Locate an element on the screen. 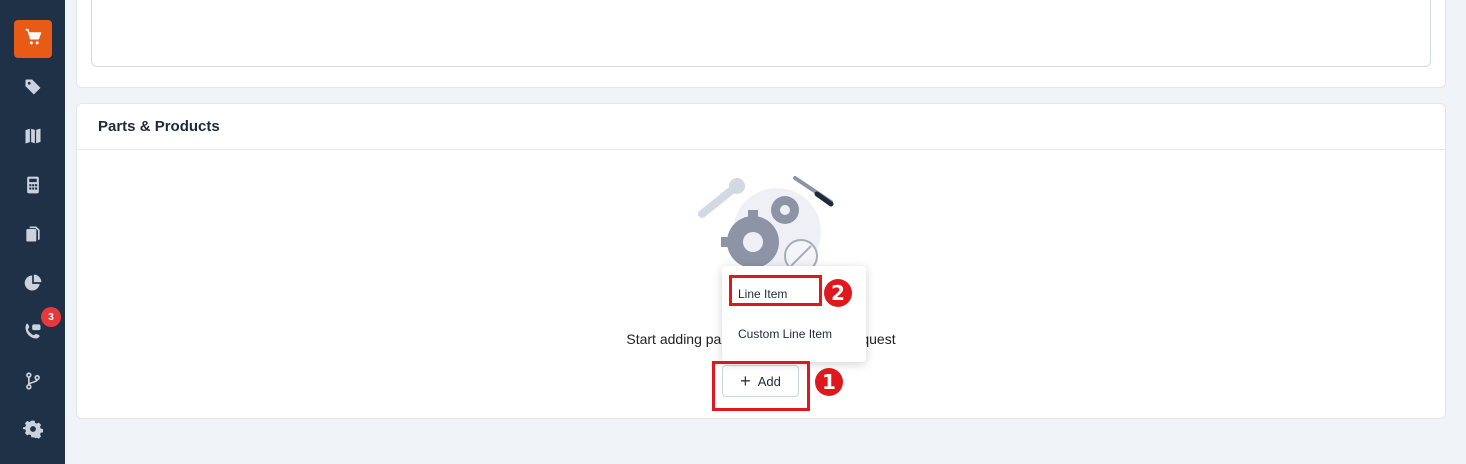 This screenshot has width=1466, height=464. menu-item-custom-line-item: Custom Line Item is located at coordinates (785, 334).